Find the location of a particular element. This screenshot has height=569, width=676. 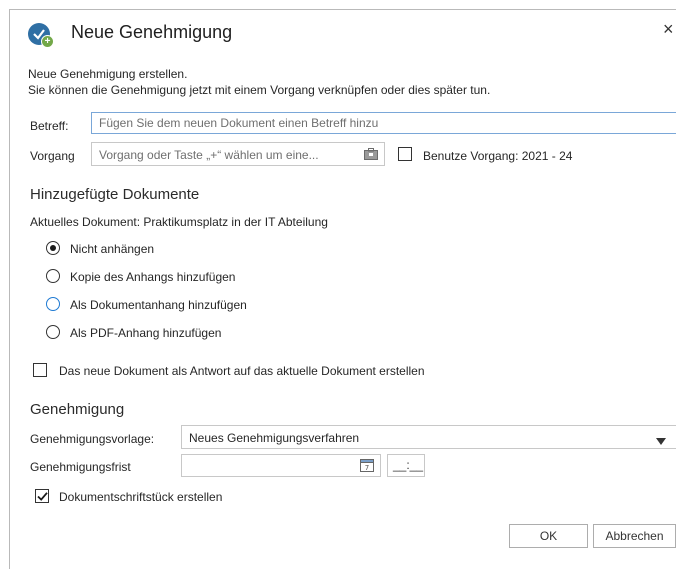

create-document-label: Dokumentschriftstück erstellen is located at coordinates (141, 497).